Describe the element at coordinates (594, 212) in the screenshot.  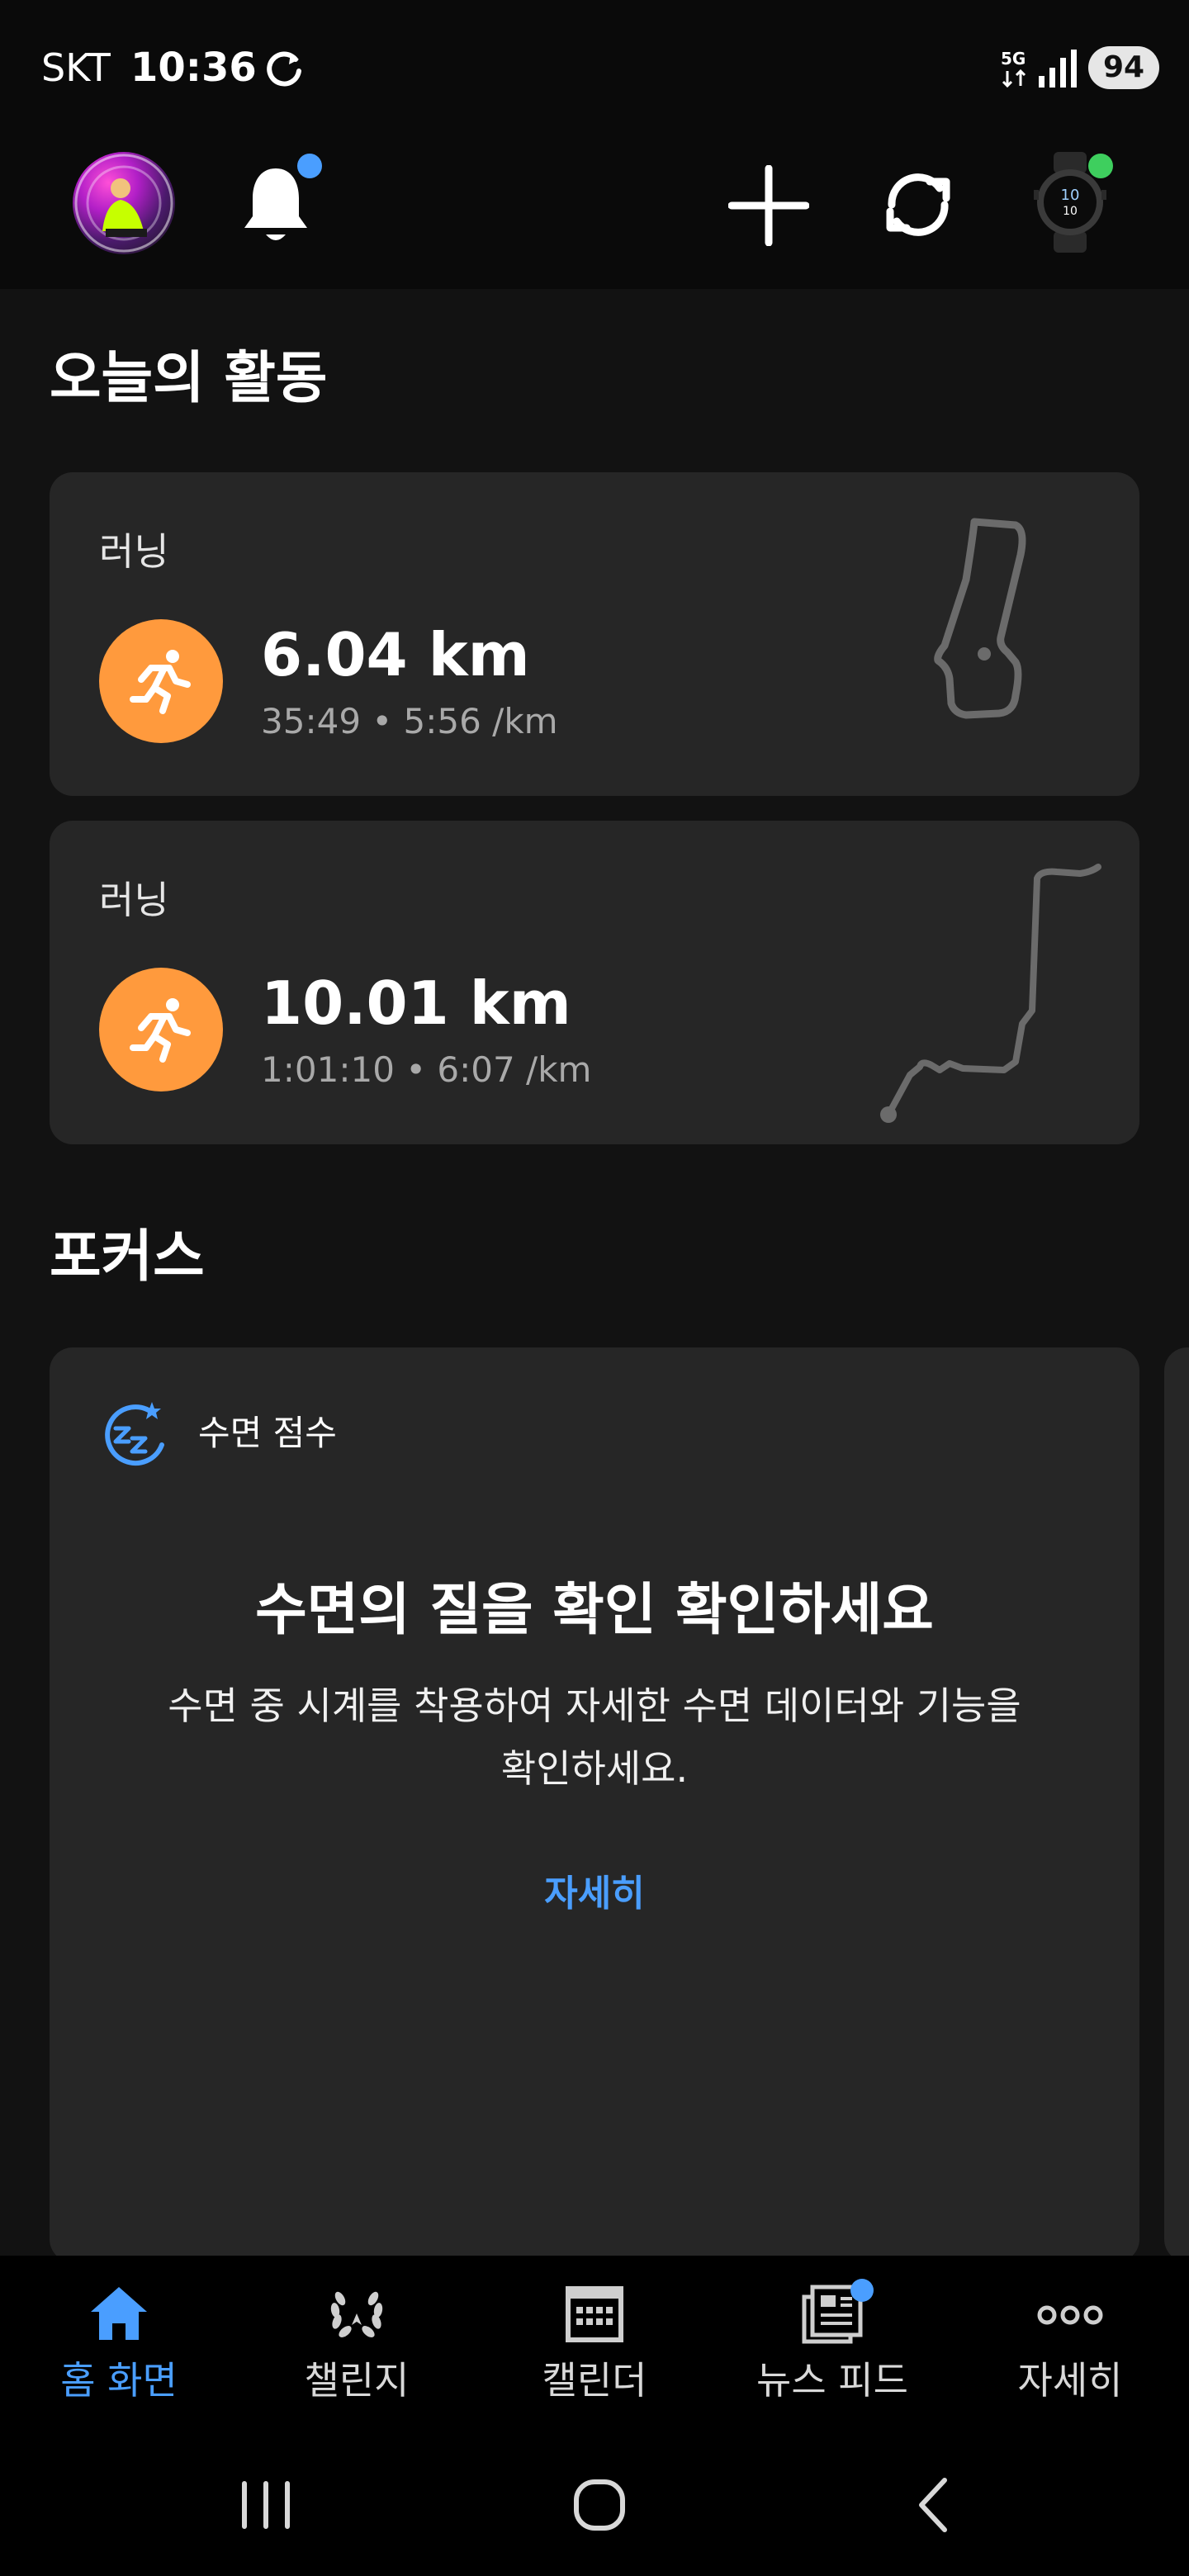
I see `top-app-bar` at that location.